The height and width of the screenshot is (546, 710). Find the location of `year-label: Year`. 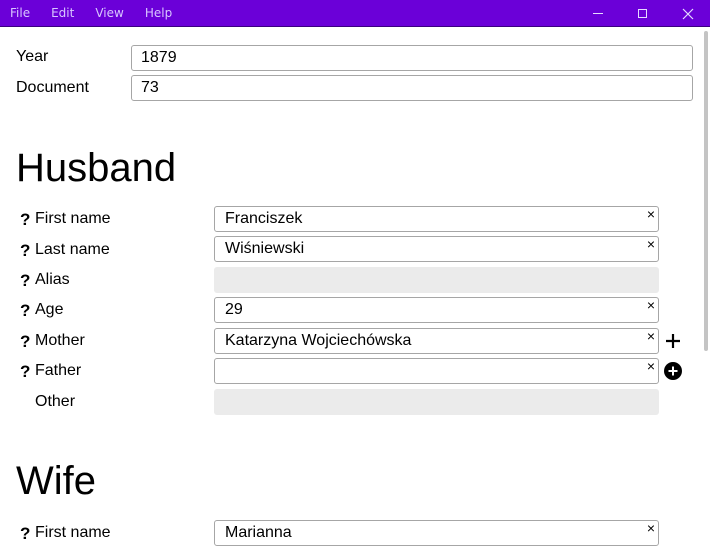

year-label: Year is located at coordinates (32, 56).